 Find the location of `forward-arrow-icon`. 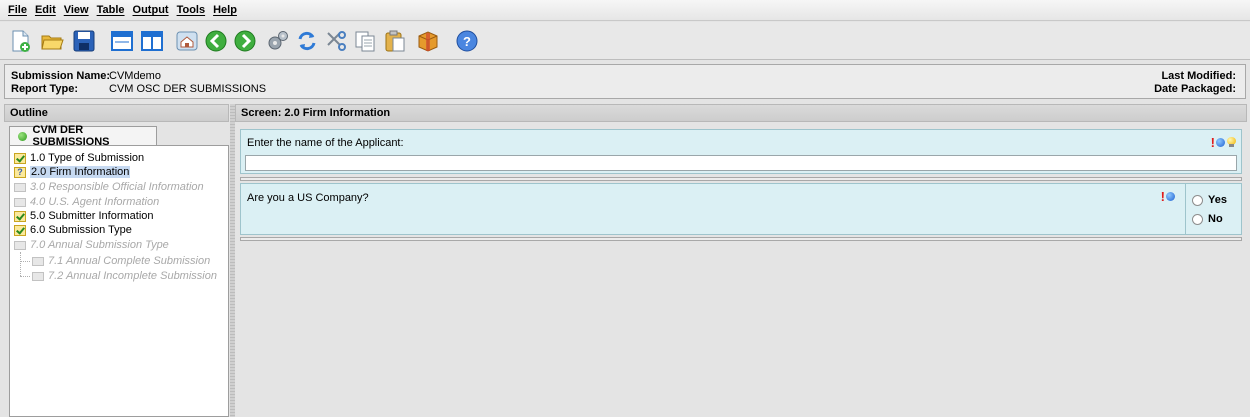

forward-arrow-icon is located at coordinates (245, 40).